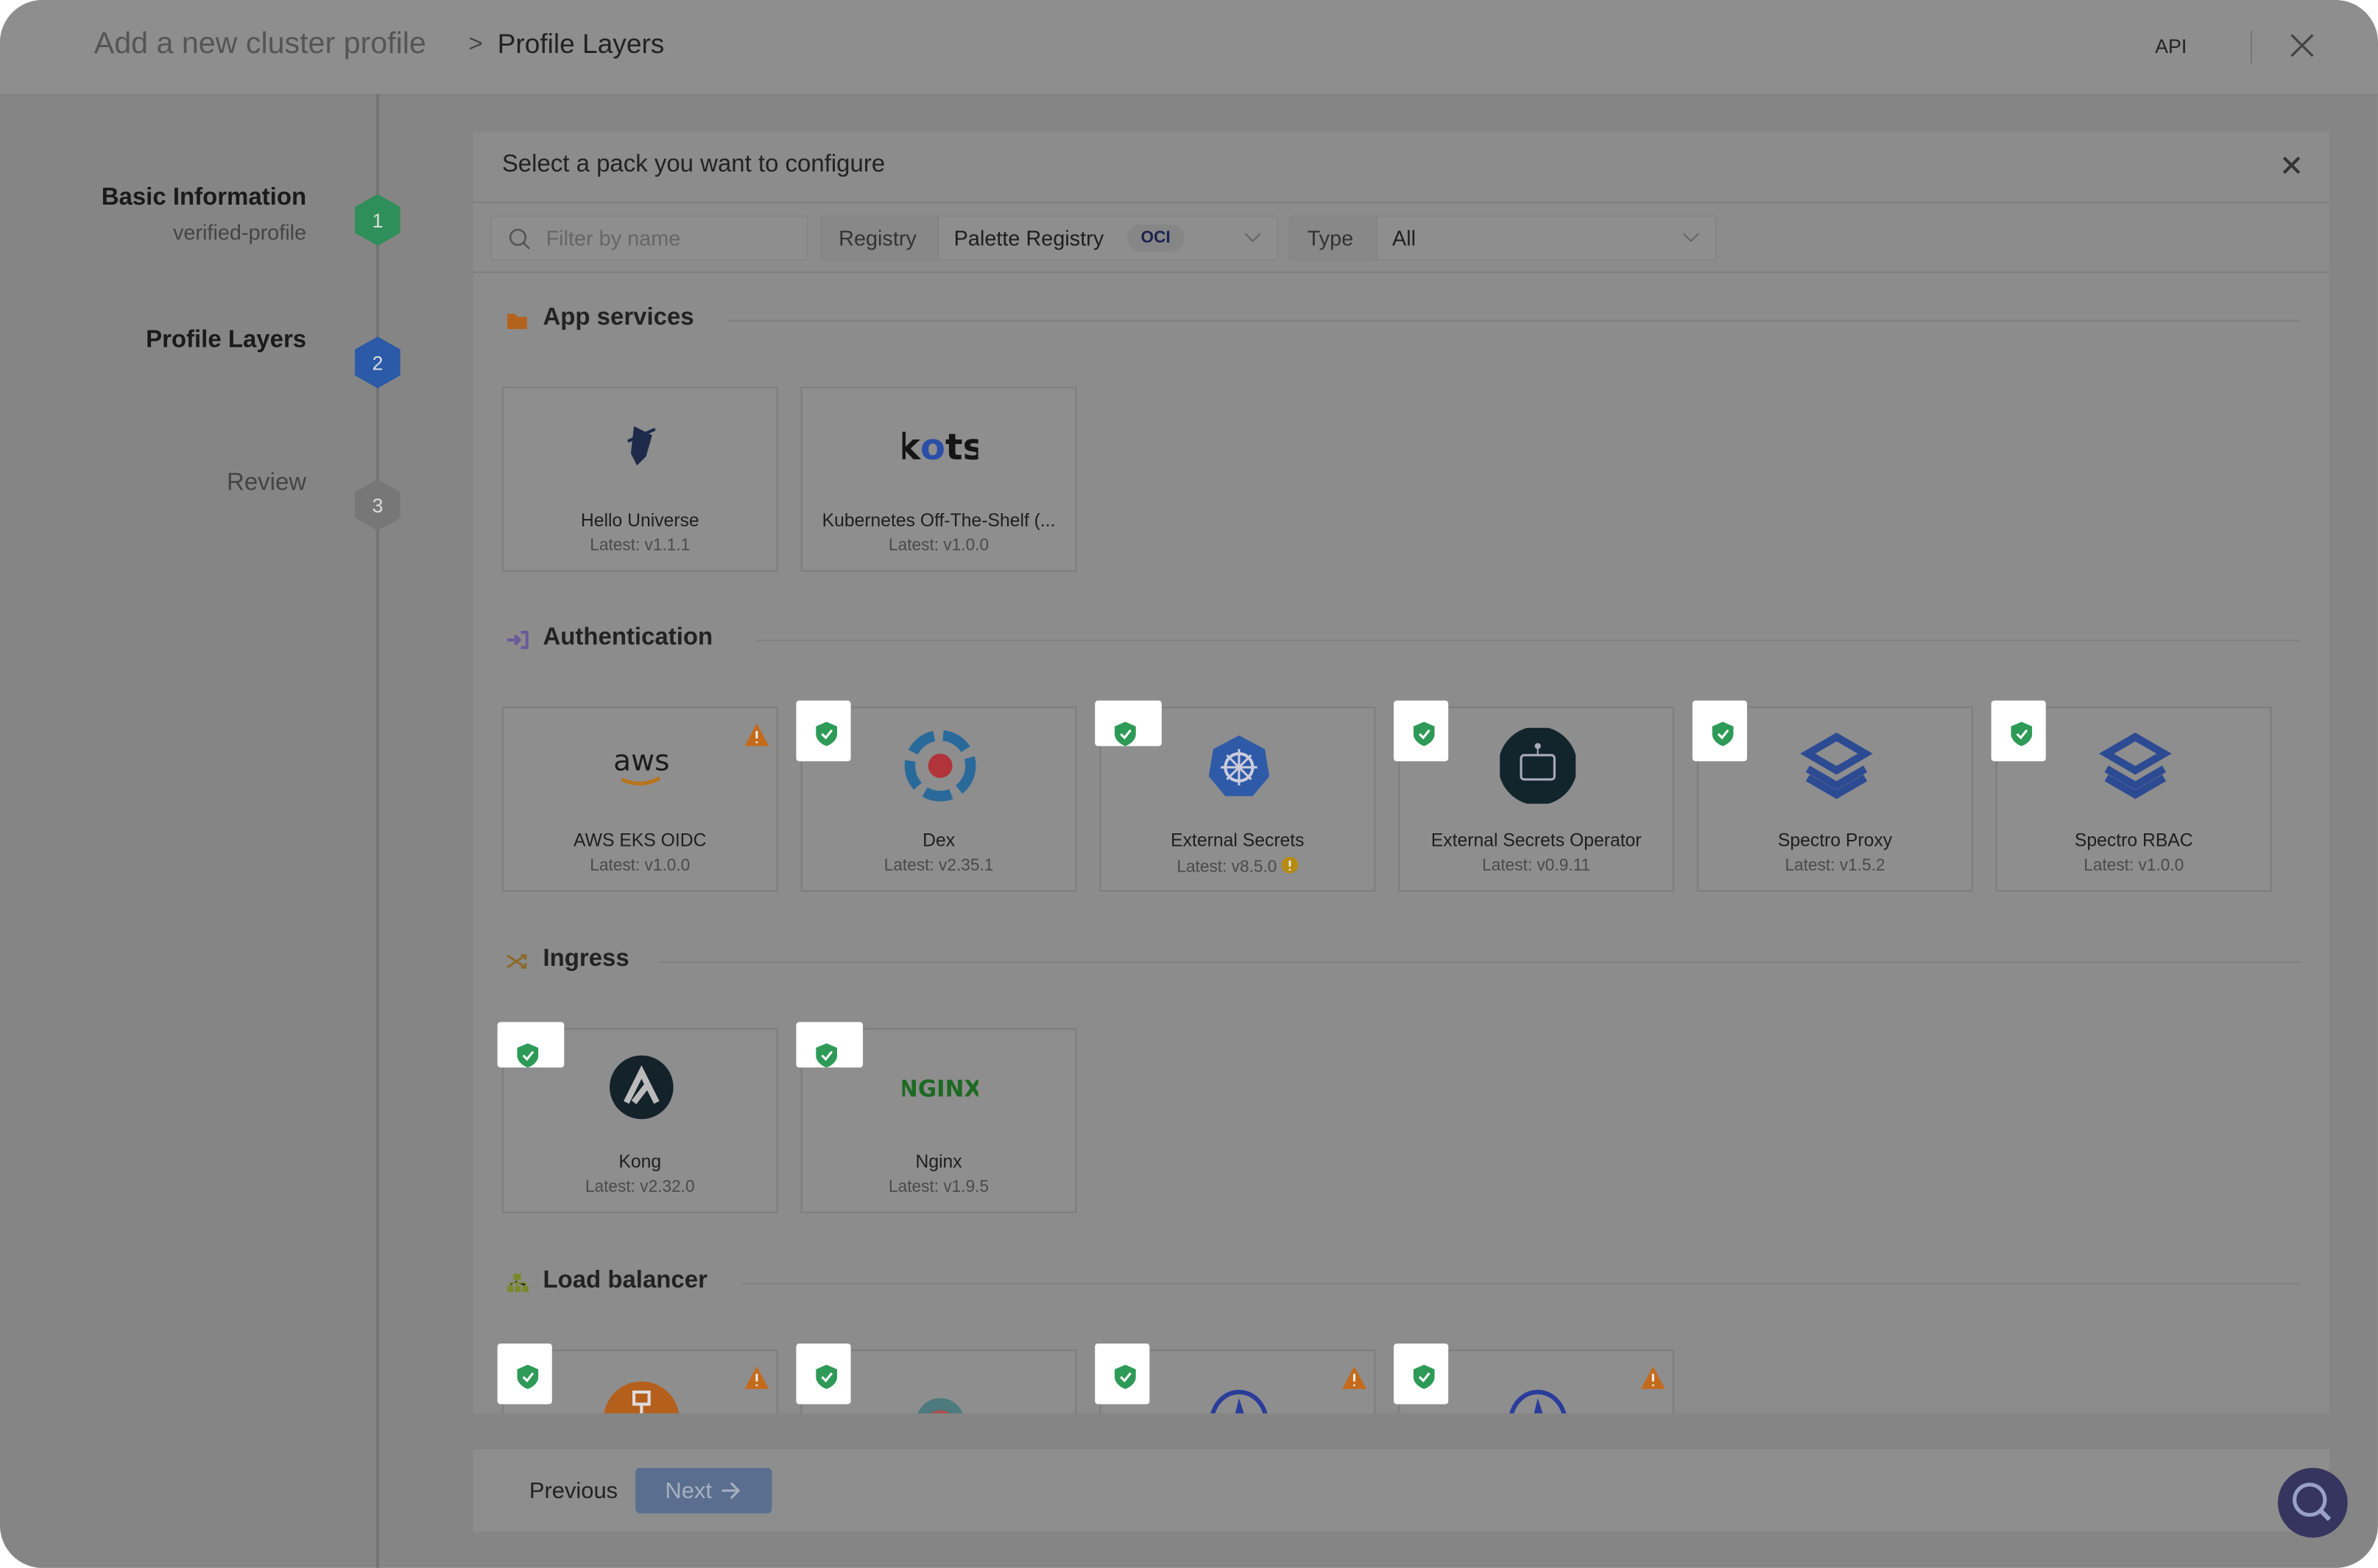  Describe the element at coordinates (377, 830) in the screenshot. I see `stepper-line` at that location.